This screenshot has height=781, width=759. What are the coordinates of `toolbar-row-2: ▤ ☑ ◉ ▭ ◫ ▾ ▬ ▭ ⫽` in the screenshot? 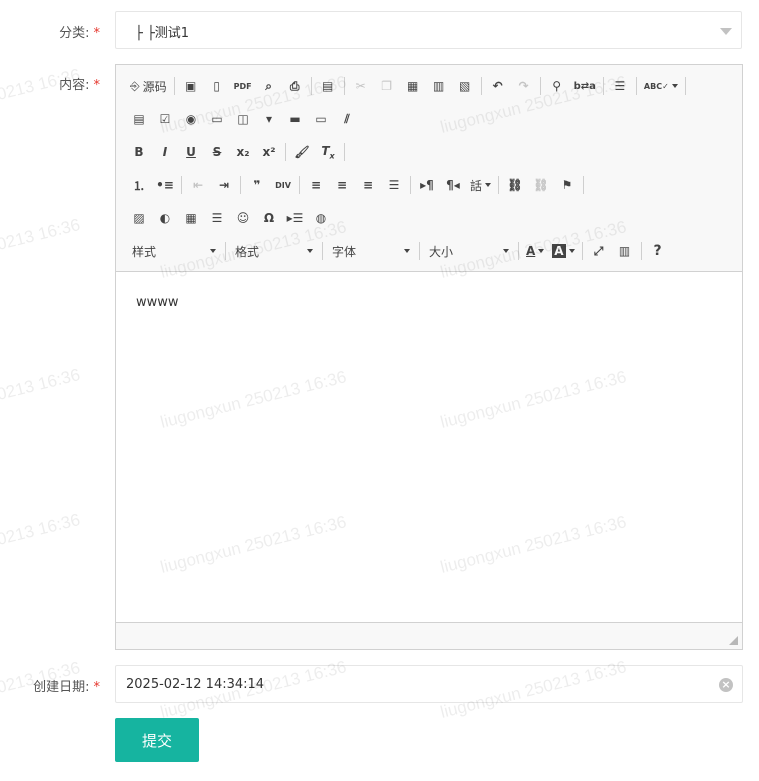 It's located at (243, 119).